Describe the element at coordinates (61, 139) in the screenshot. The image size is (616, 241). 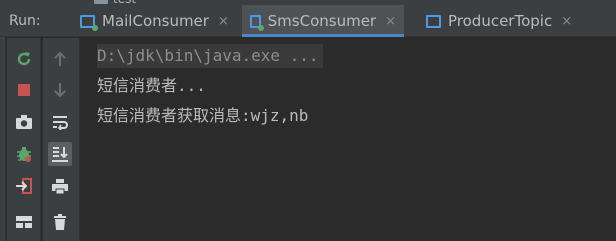
I see `run-toolbar-secondary` at that location.